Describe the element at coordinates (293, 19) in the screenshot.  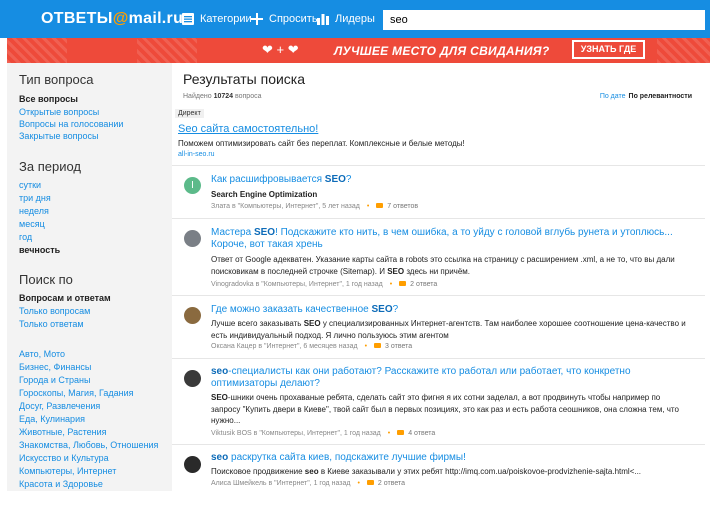
I see `nav-ask-label: Спросить` at that location.